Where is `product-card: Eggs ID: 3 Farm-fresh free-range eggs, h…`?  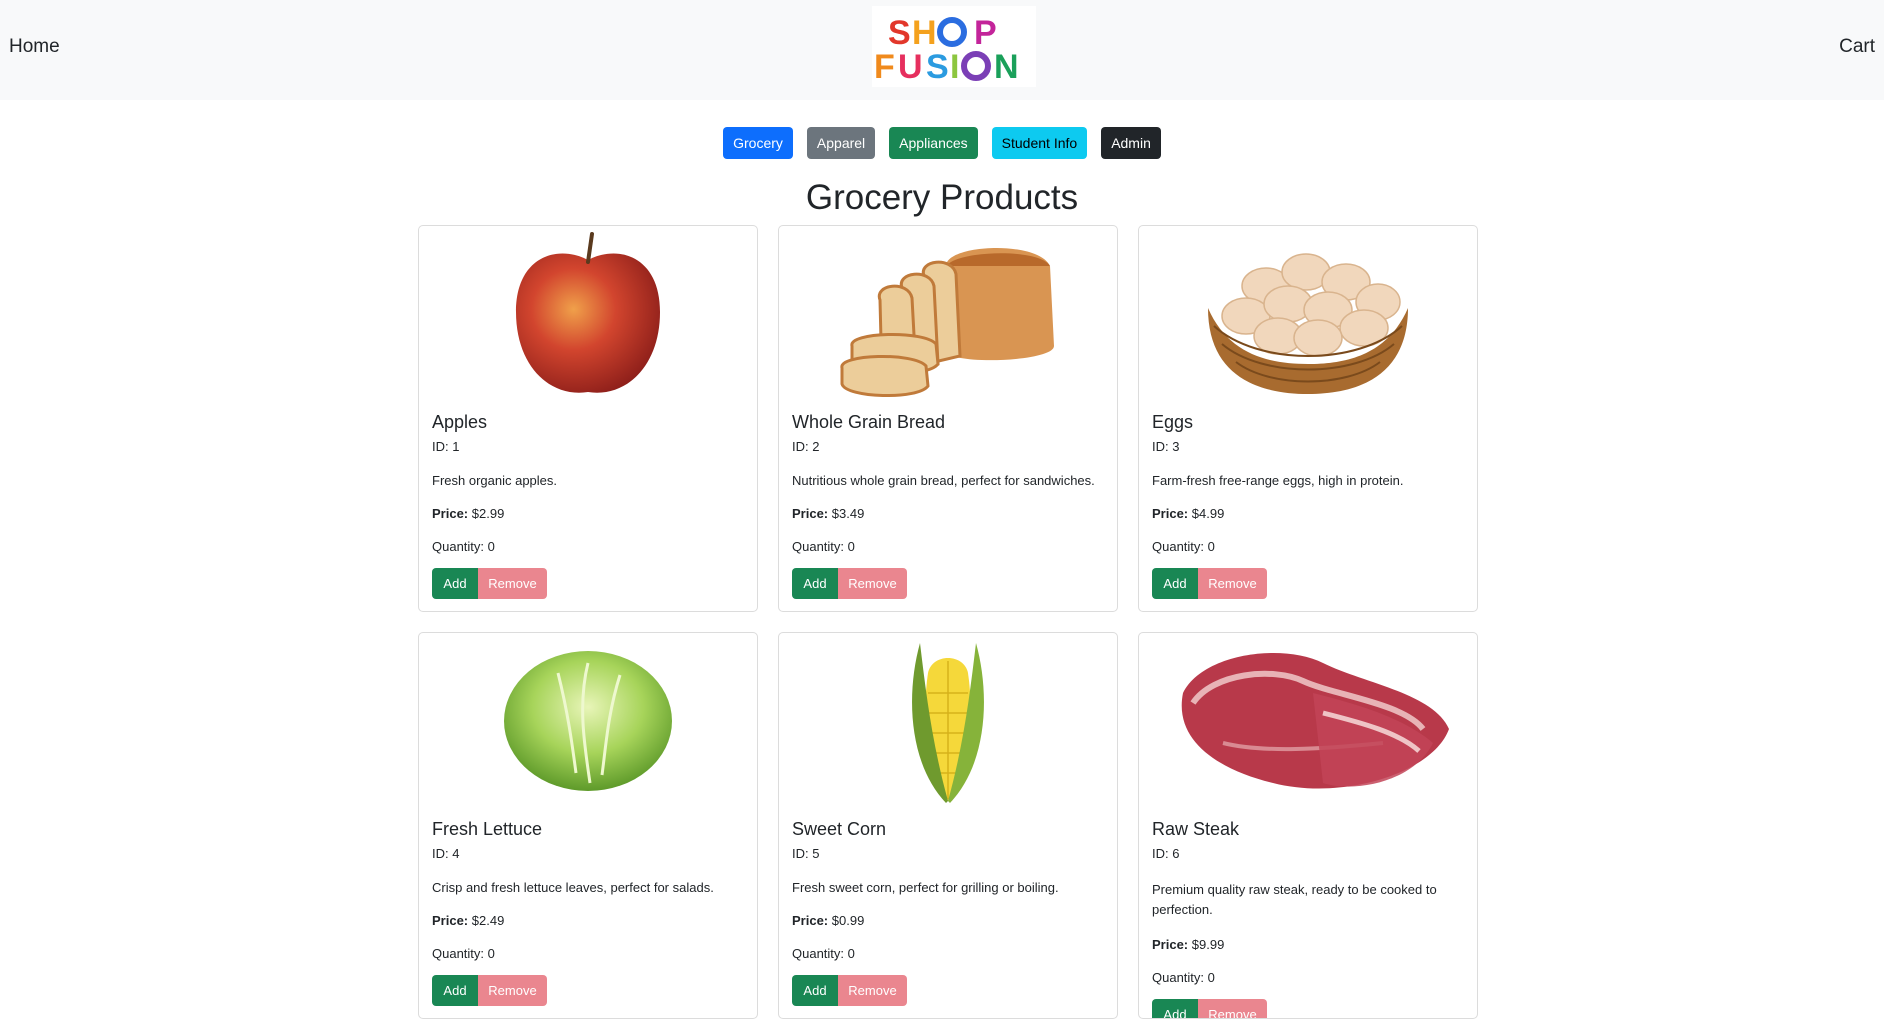
product-card: Eggs ID: 3 Farm-fresh free-range eggs, h… is located at coordinates (1308, 418).